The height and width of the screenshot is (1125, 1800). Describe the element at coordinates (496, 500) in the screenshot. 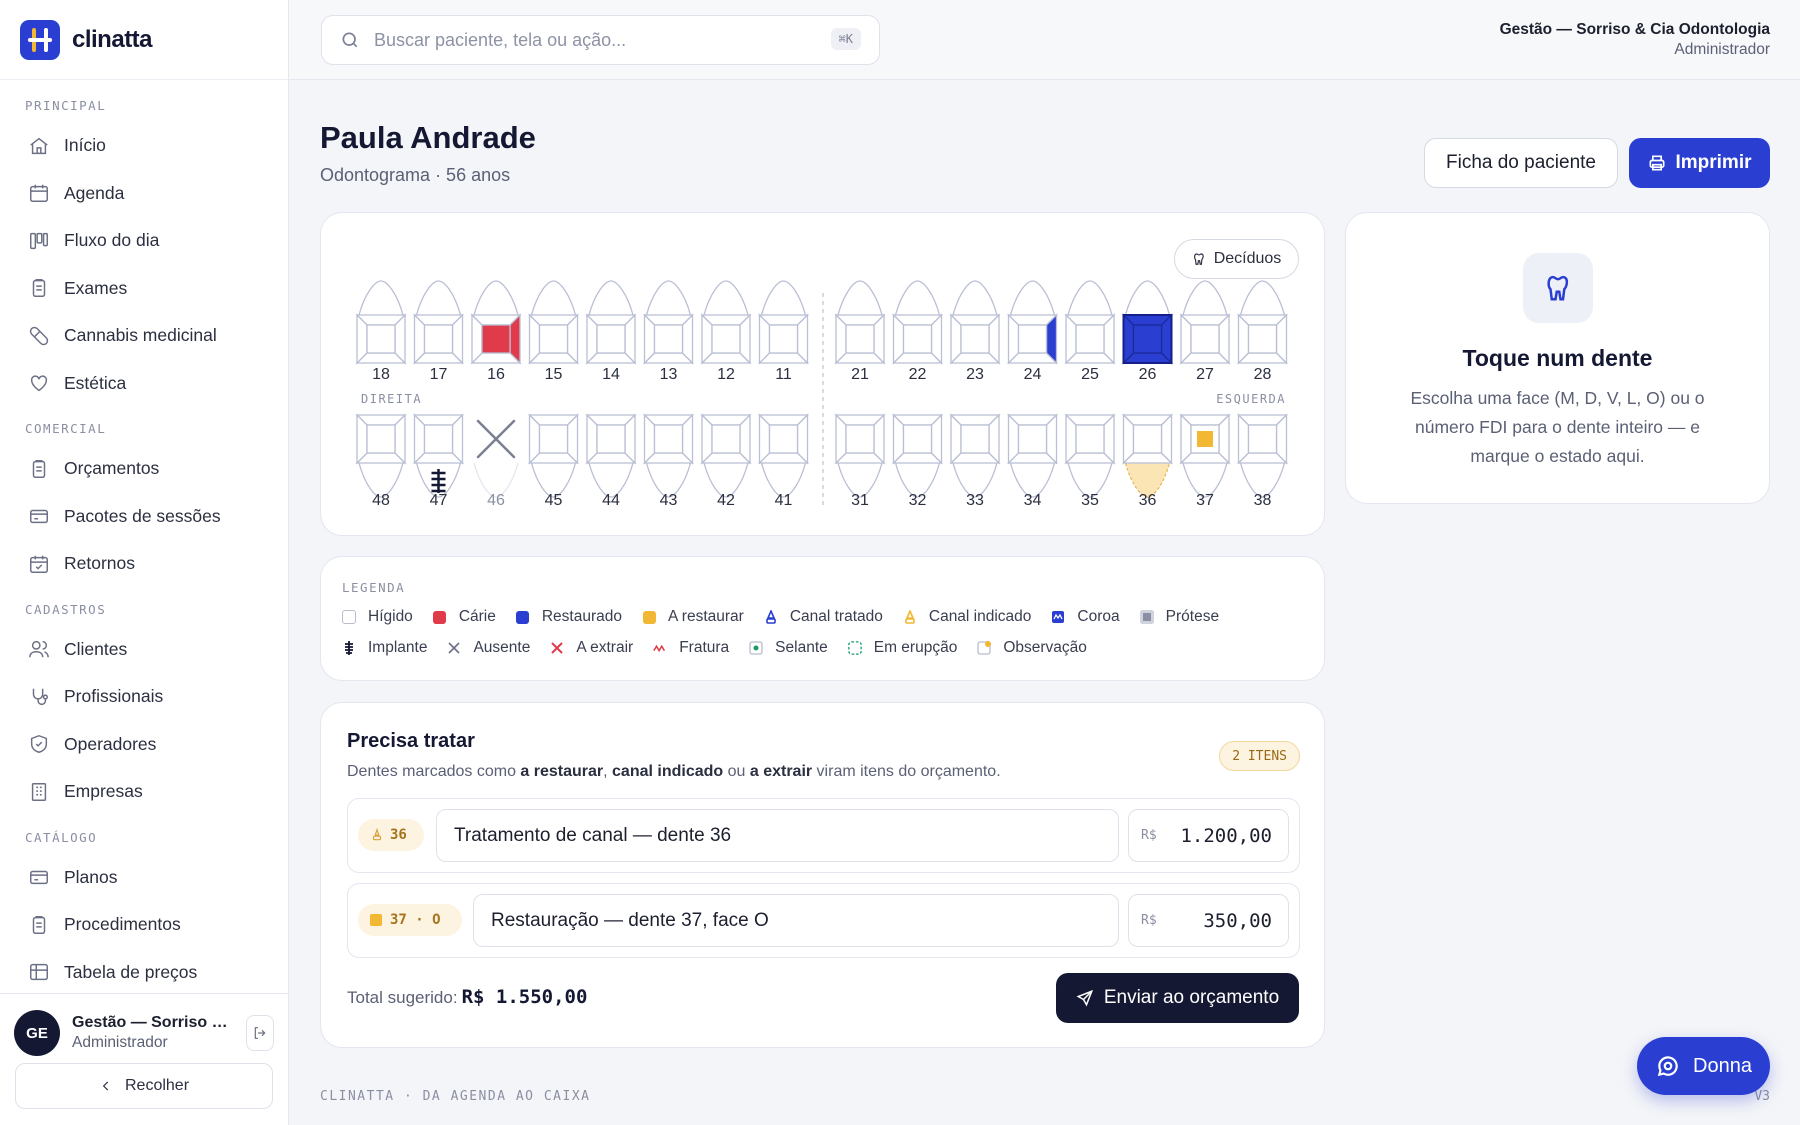

I see `tooth-number: 46` at that location.